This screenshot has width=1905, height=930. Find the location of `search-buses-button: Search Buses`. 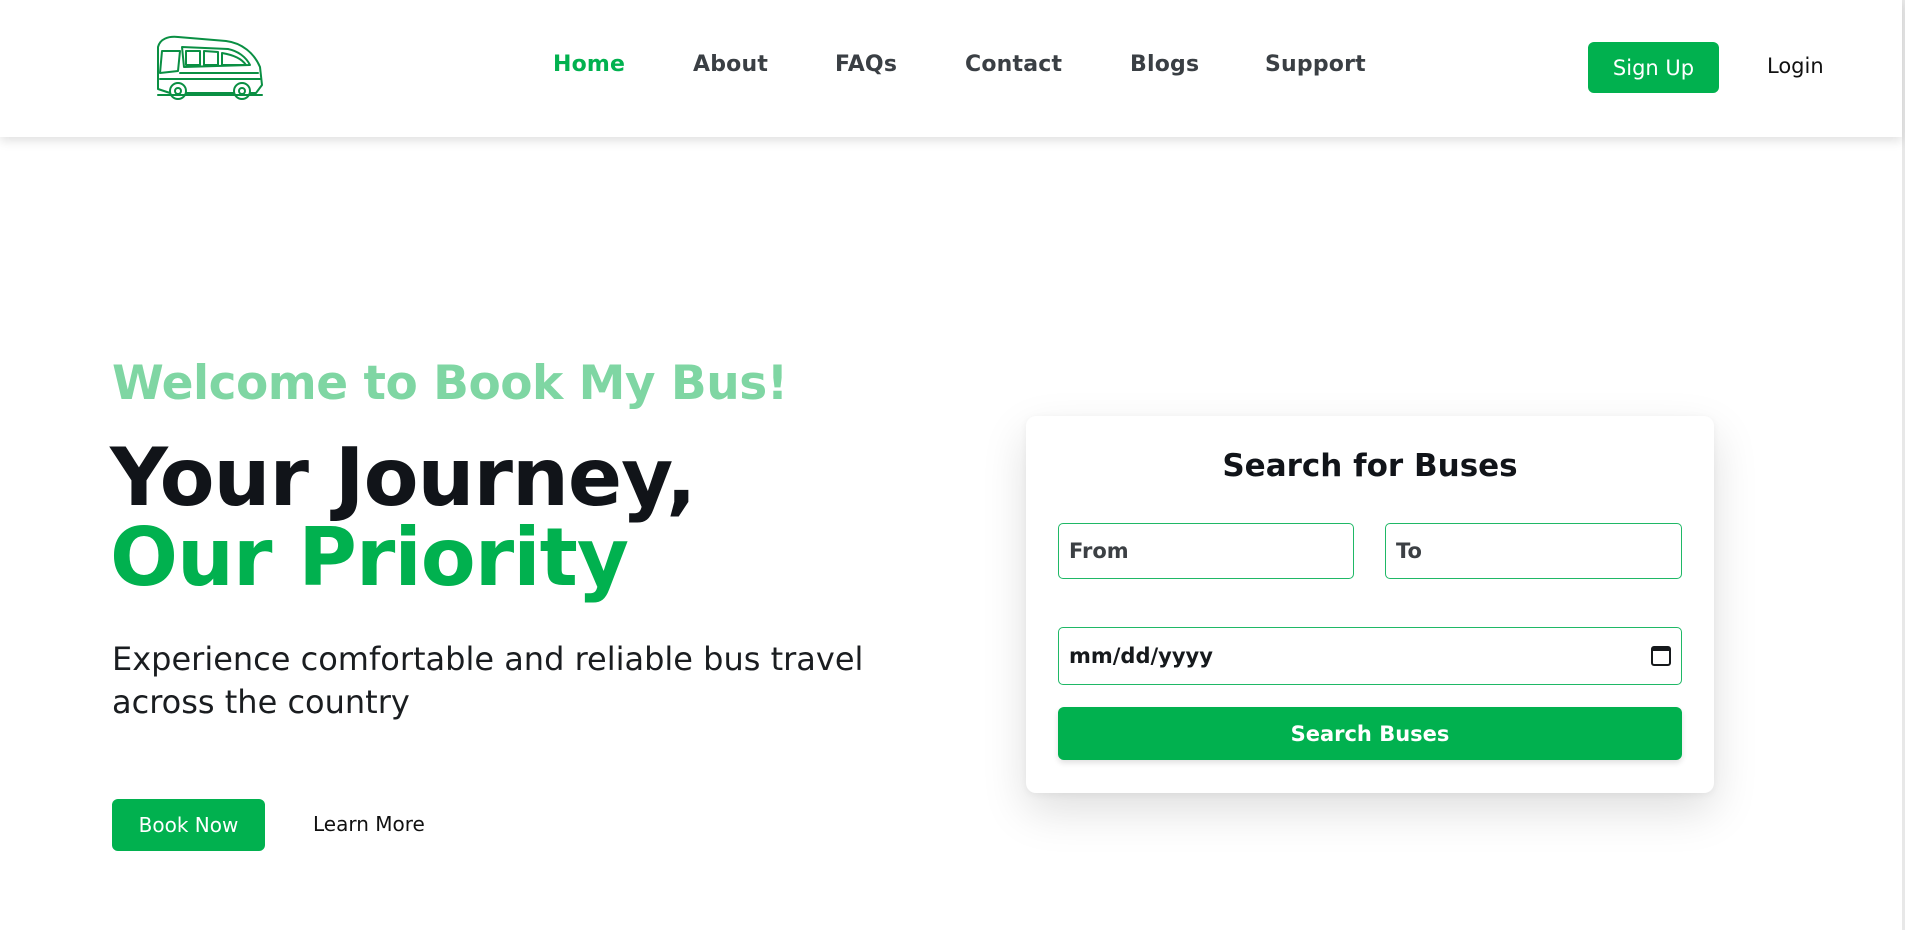

search-buses-button: Search Buses is located at coordinates (1370, 733).